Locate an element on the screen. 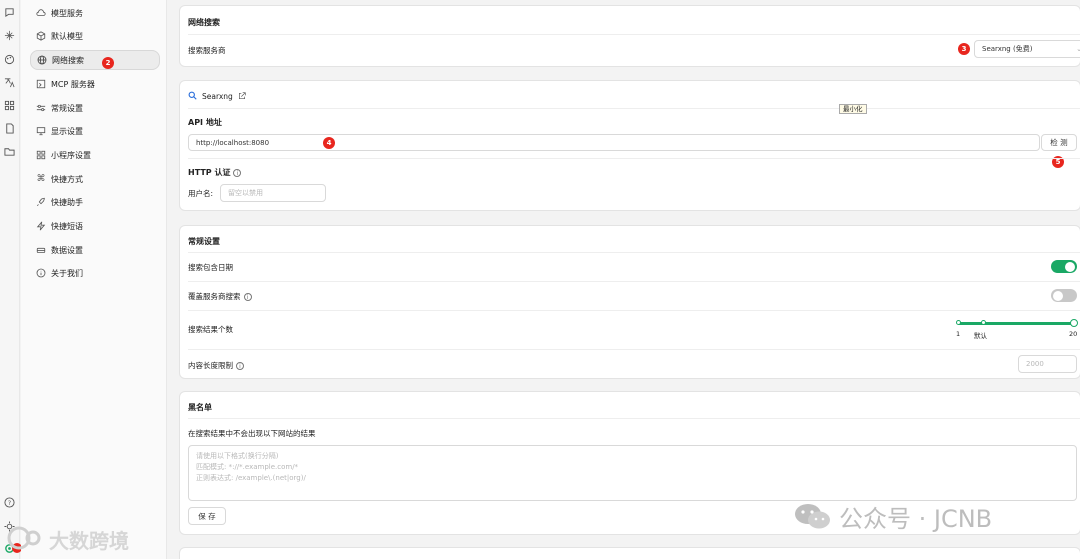 This screenshot has width=1080, height=559. sparkle-icon is located at coordinates (9, 36).